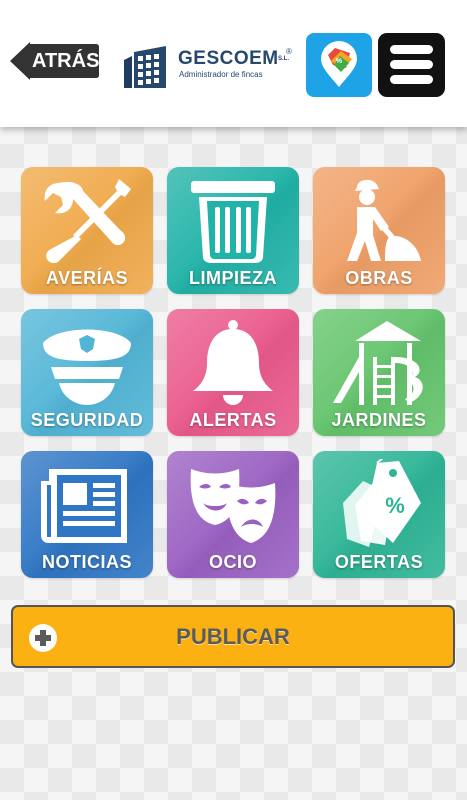 The height and width of the screenshot is (800, 467). I want to click on tile-label: OBRAS, so click(379, 278).